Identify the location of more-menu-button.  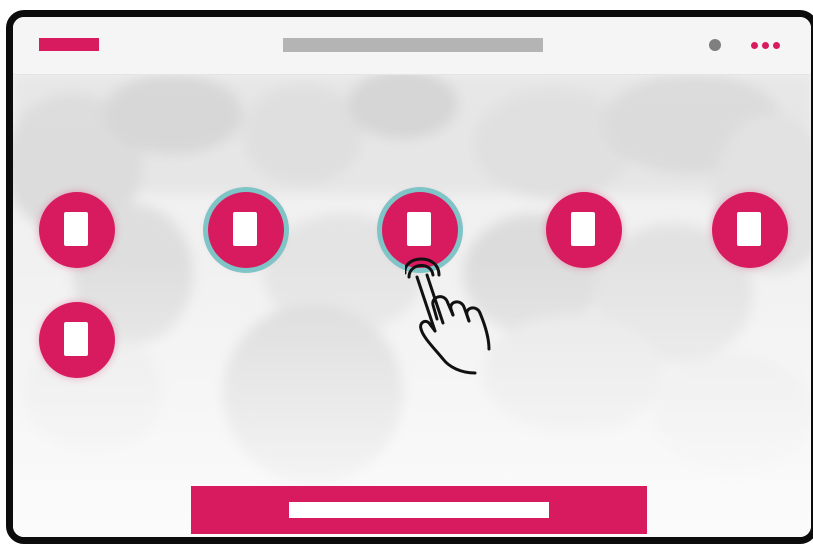
(769, 45).